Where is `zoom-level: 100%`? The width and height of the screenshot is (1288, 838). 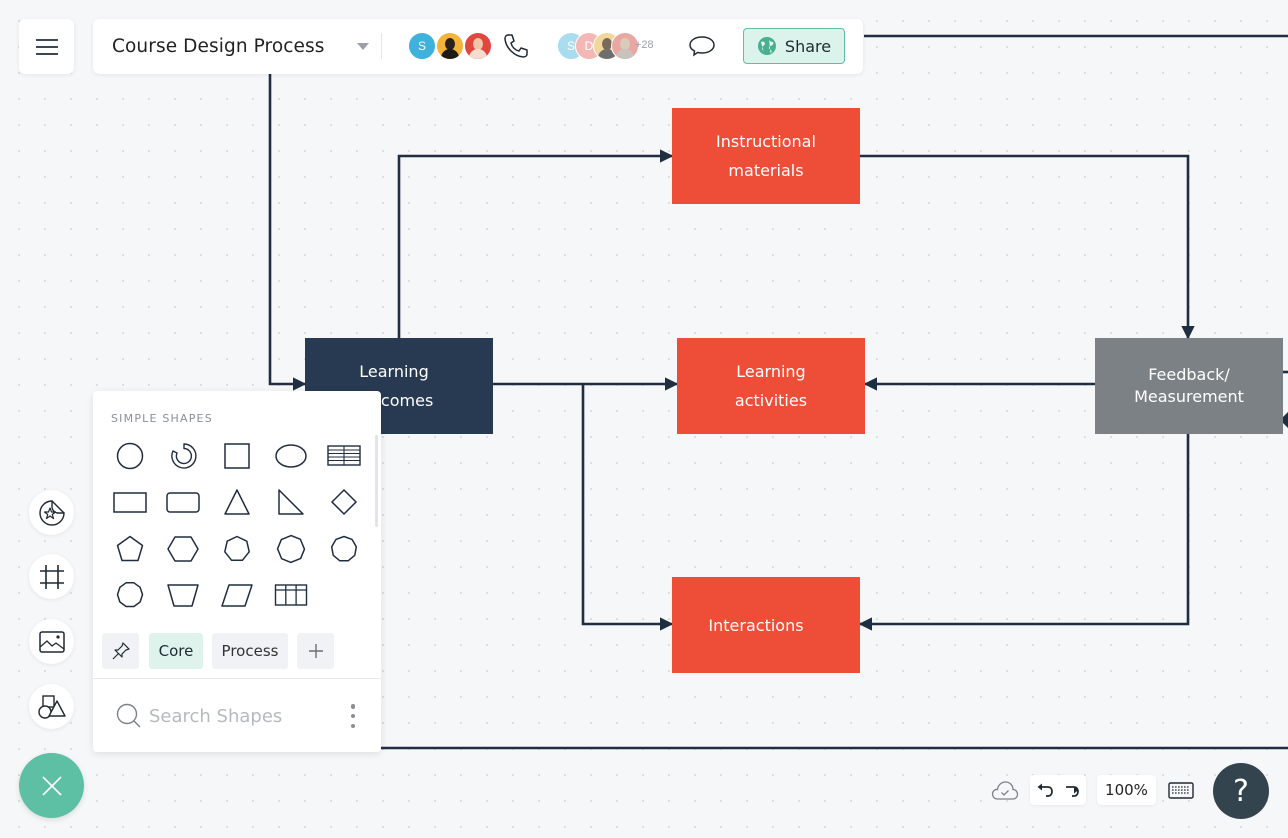
zoom-level: 100% is located at coordinates (1126, 790).